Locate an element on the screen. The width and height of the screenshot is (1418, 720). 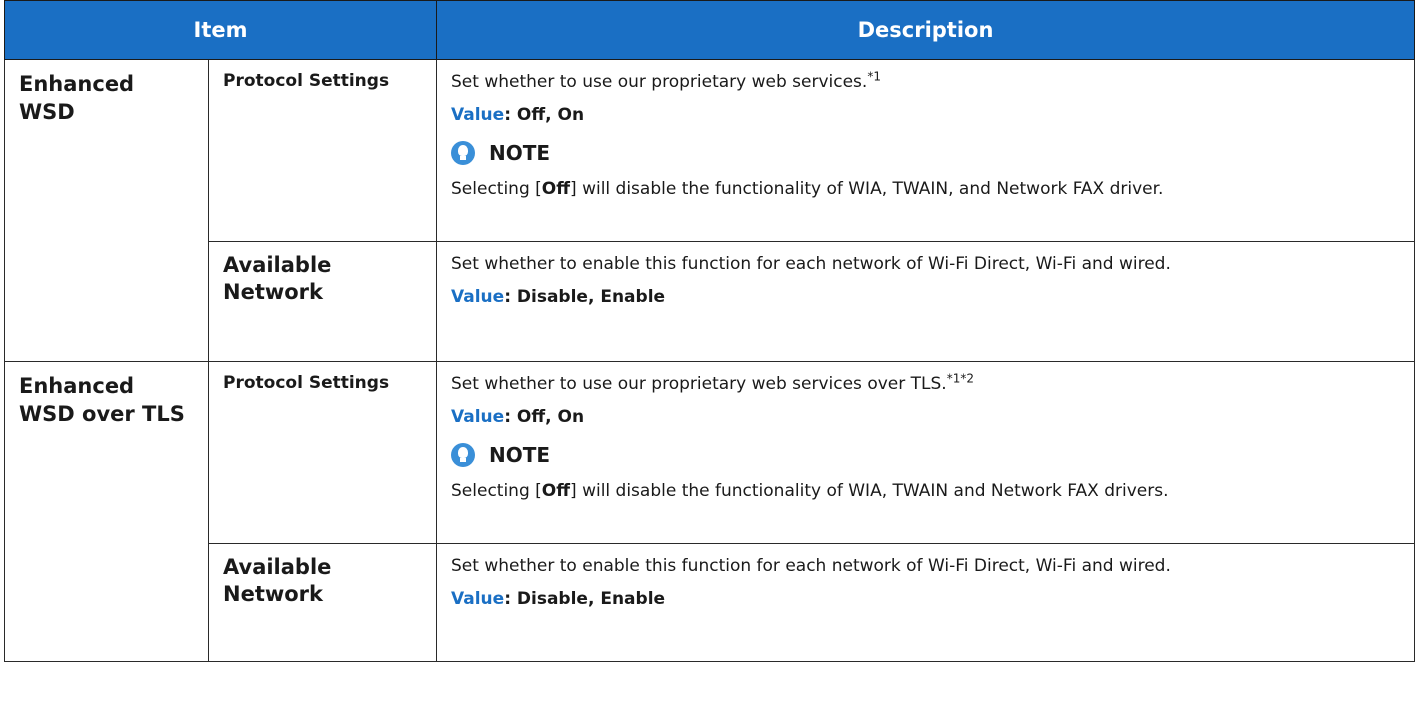
table-header-row: Item Description is located at coordinates (709, 30).